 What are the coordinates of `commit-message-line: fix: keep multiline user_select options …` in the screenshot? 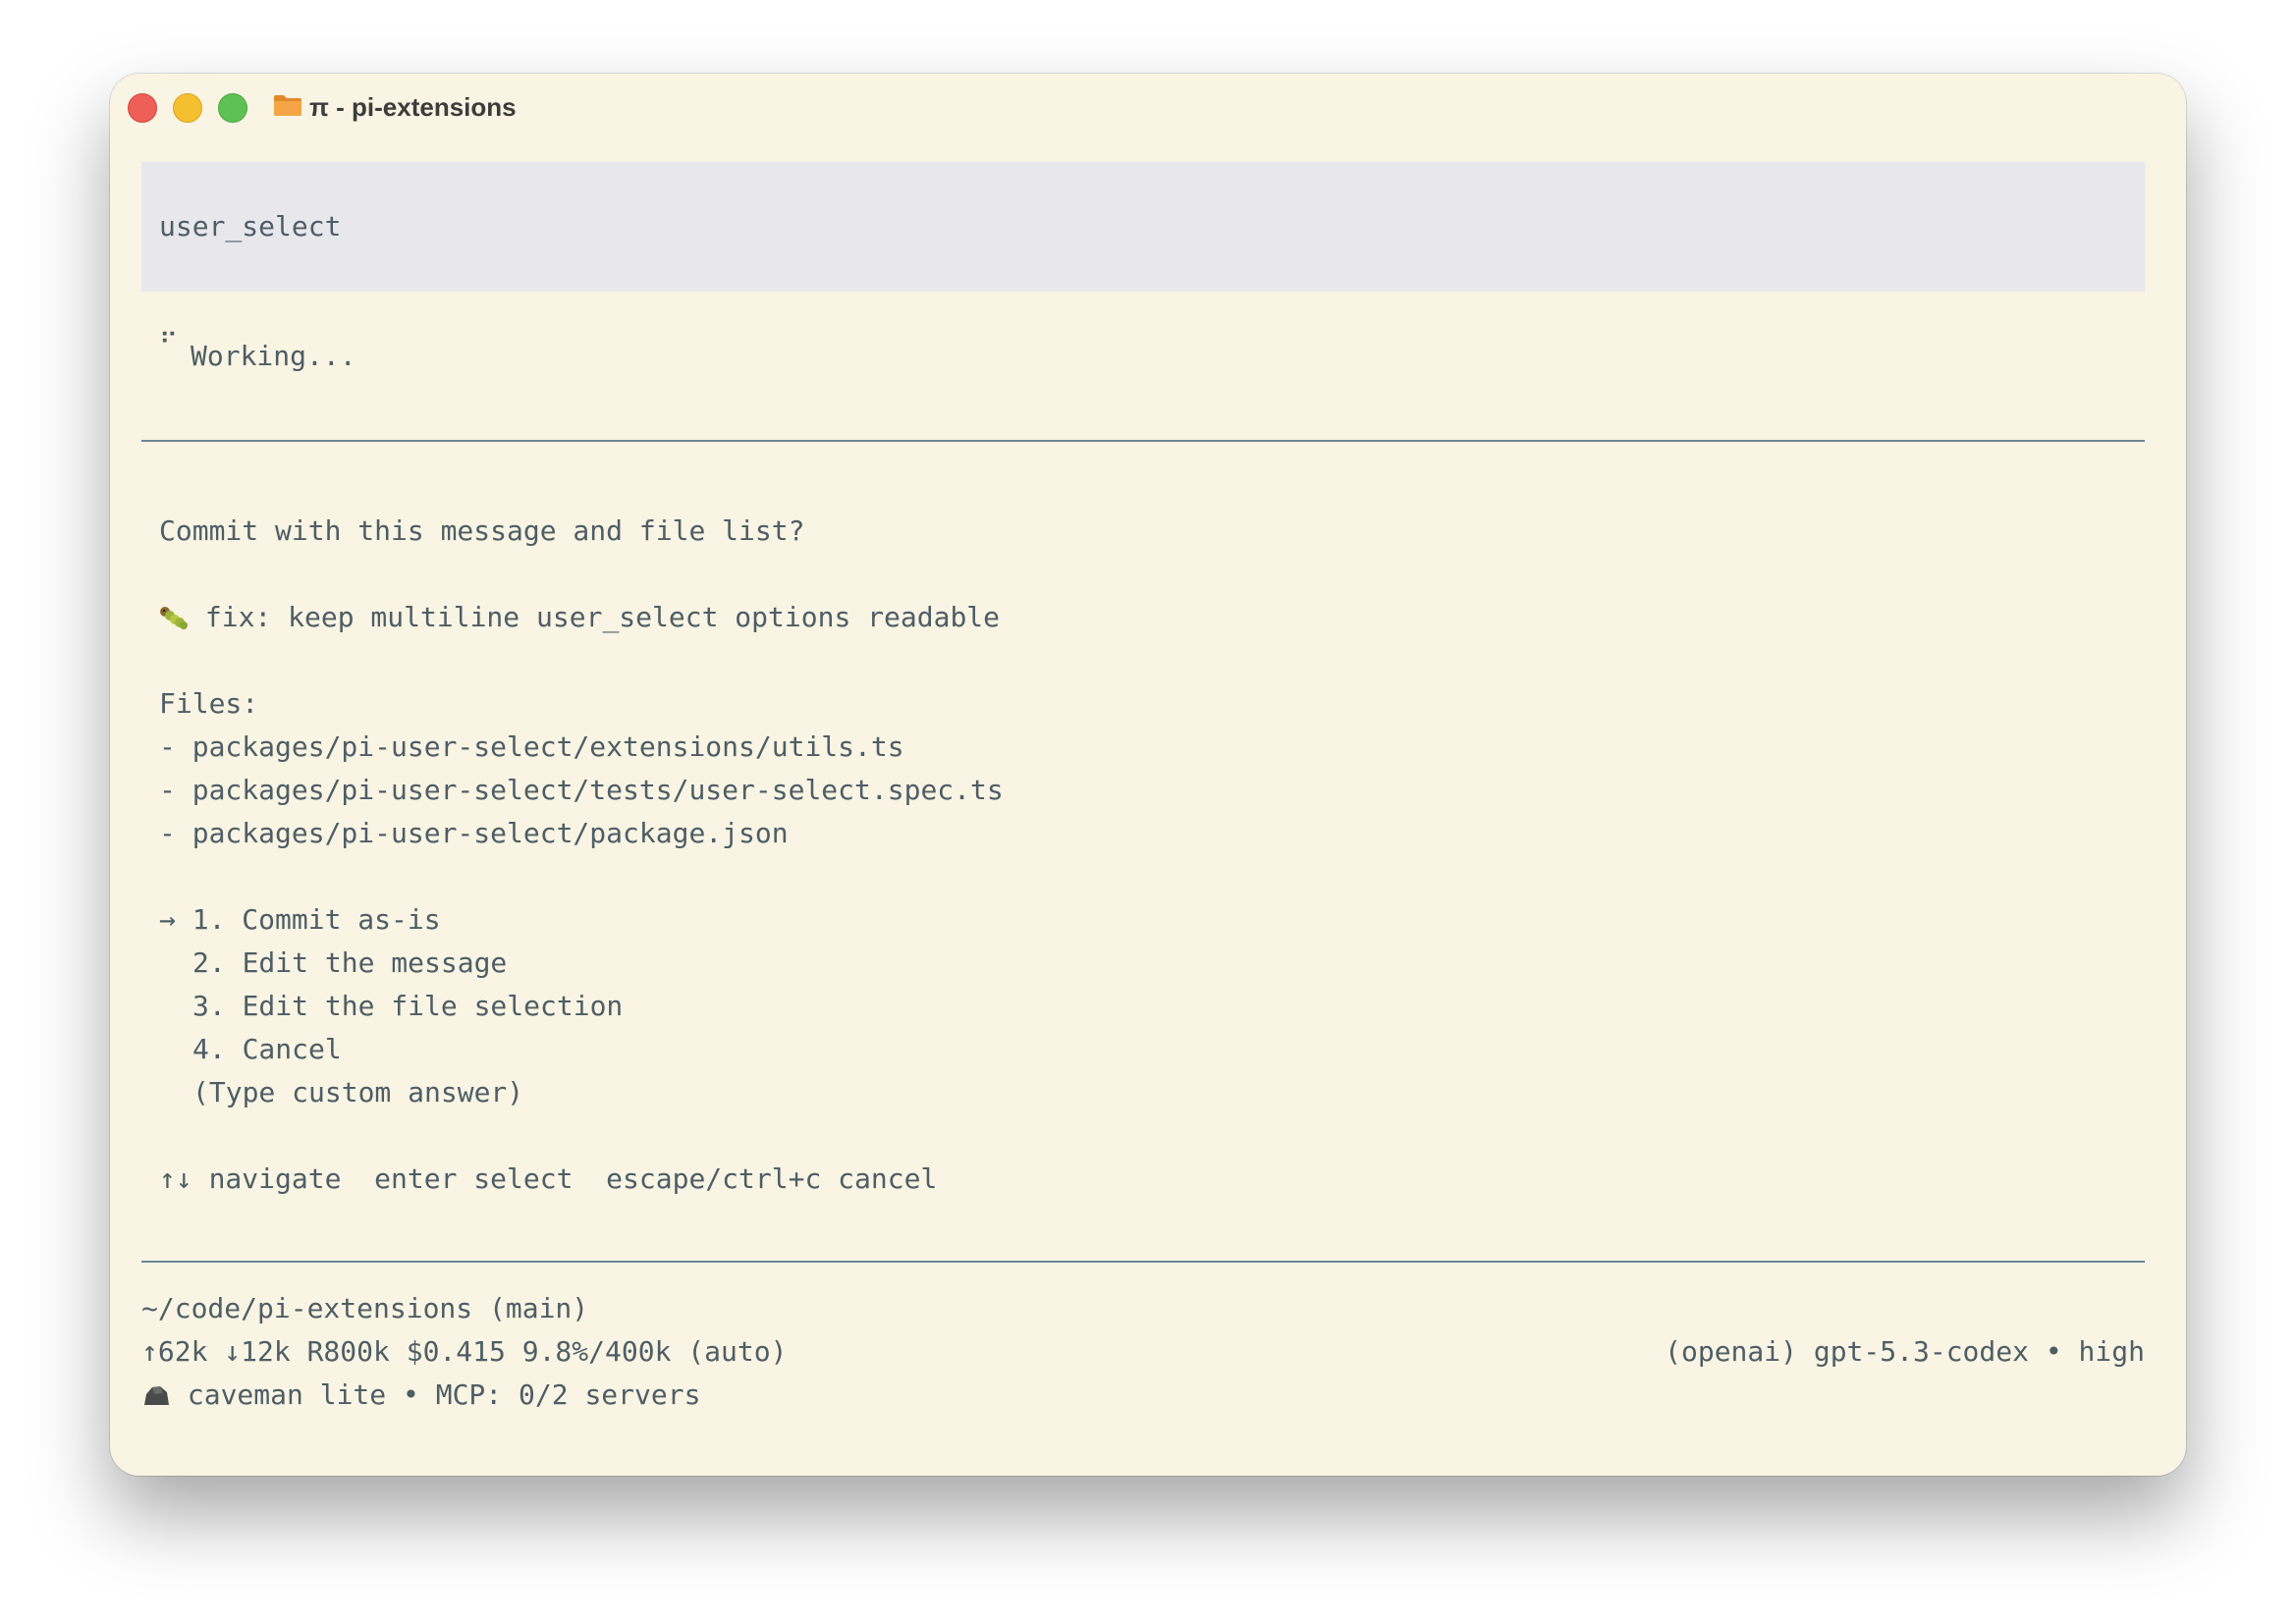 It's located at (579, 617).